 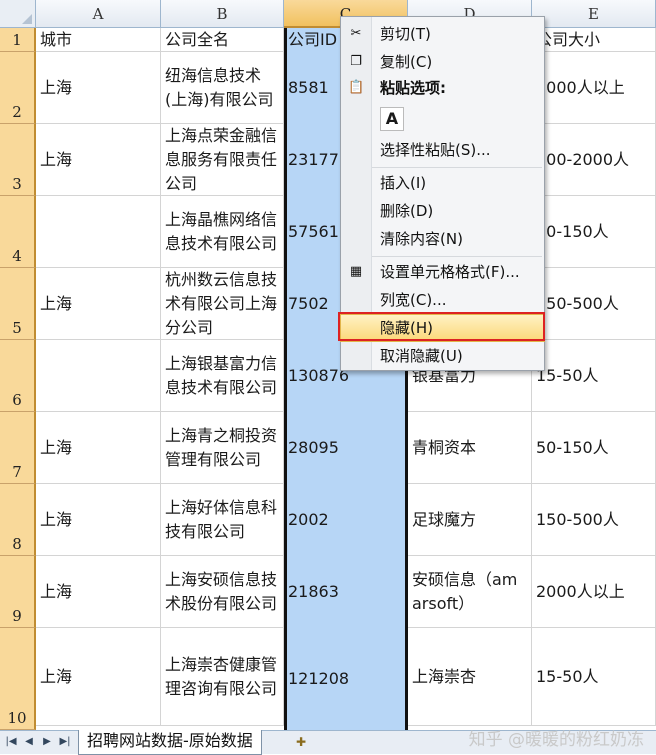 I want to click on cell-e10: 15-50人, so click(x=594, y=677).